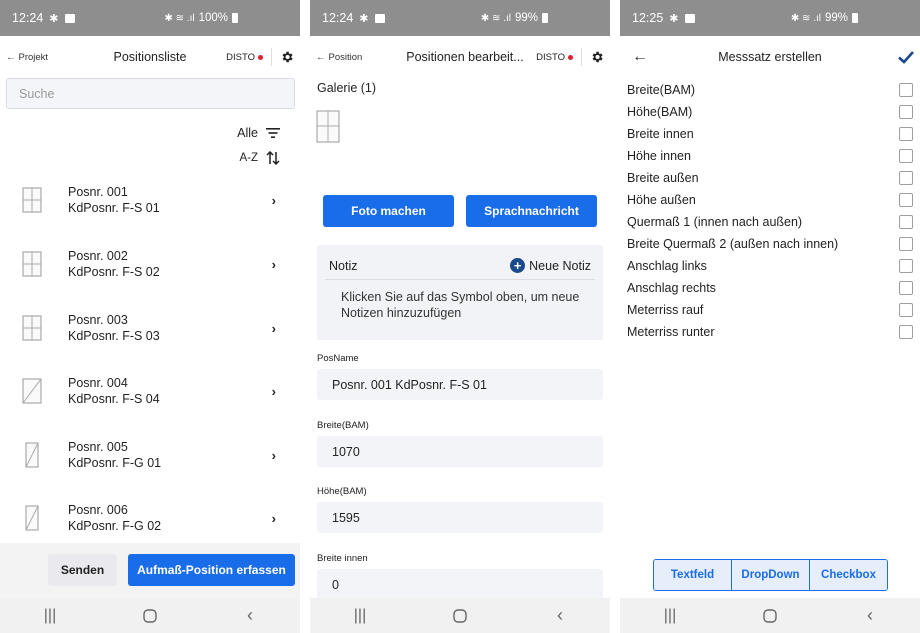 The height and width of the screenshot is (633, 920). Describe the element at coordinates (770, 90) in the screenshot. I see `checkbox-row: Breite(BAM)` at that location.